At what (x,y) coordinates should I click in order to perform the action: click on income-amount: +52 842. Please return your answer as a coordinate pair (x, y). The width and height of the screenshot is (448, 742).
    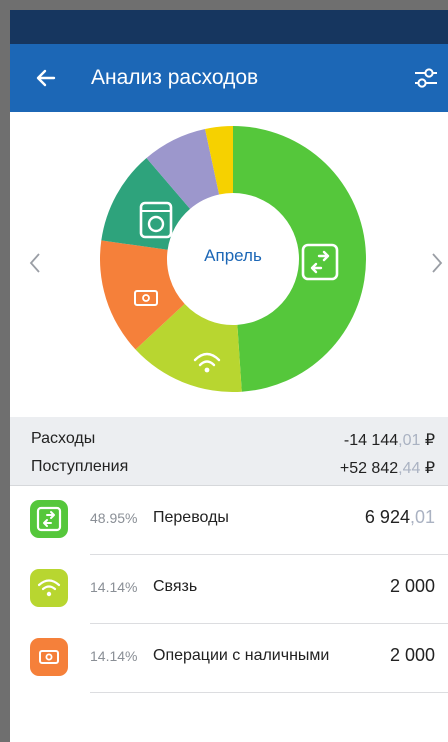
    Looking at the image, I should click on (369, 468).